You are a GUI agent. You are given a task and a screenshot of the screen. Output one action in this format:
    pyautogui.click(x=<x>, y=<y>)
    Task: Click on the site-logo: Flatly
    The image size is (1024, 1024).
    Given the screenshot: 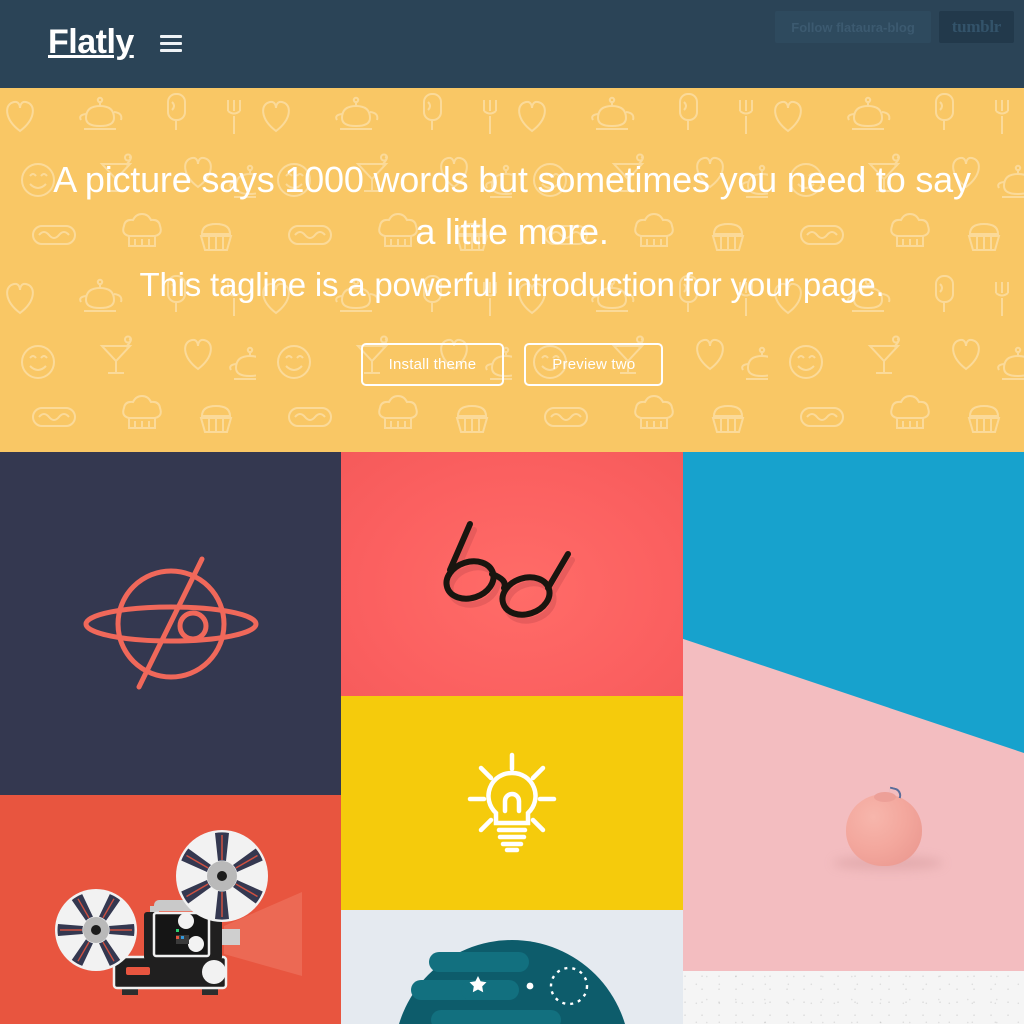 What is the action you would take?
    pyautogui.click(x=91, y=44)
    